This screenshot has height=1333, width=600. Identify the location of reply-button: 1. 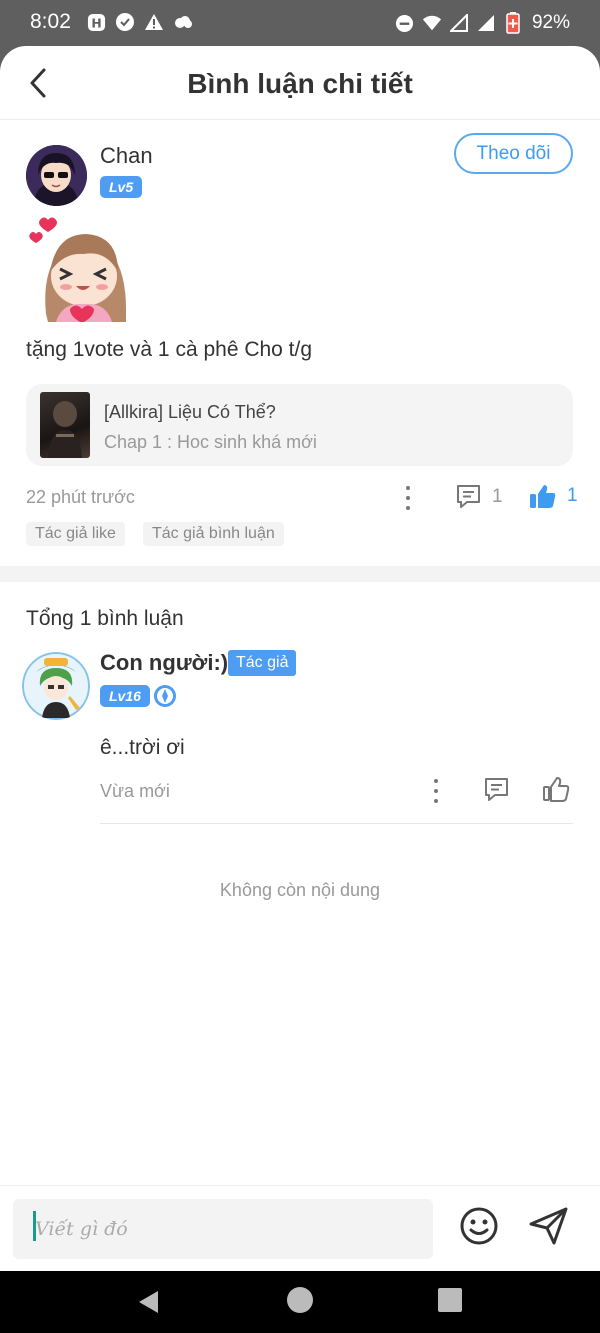
(479, 496).